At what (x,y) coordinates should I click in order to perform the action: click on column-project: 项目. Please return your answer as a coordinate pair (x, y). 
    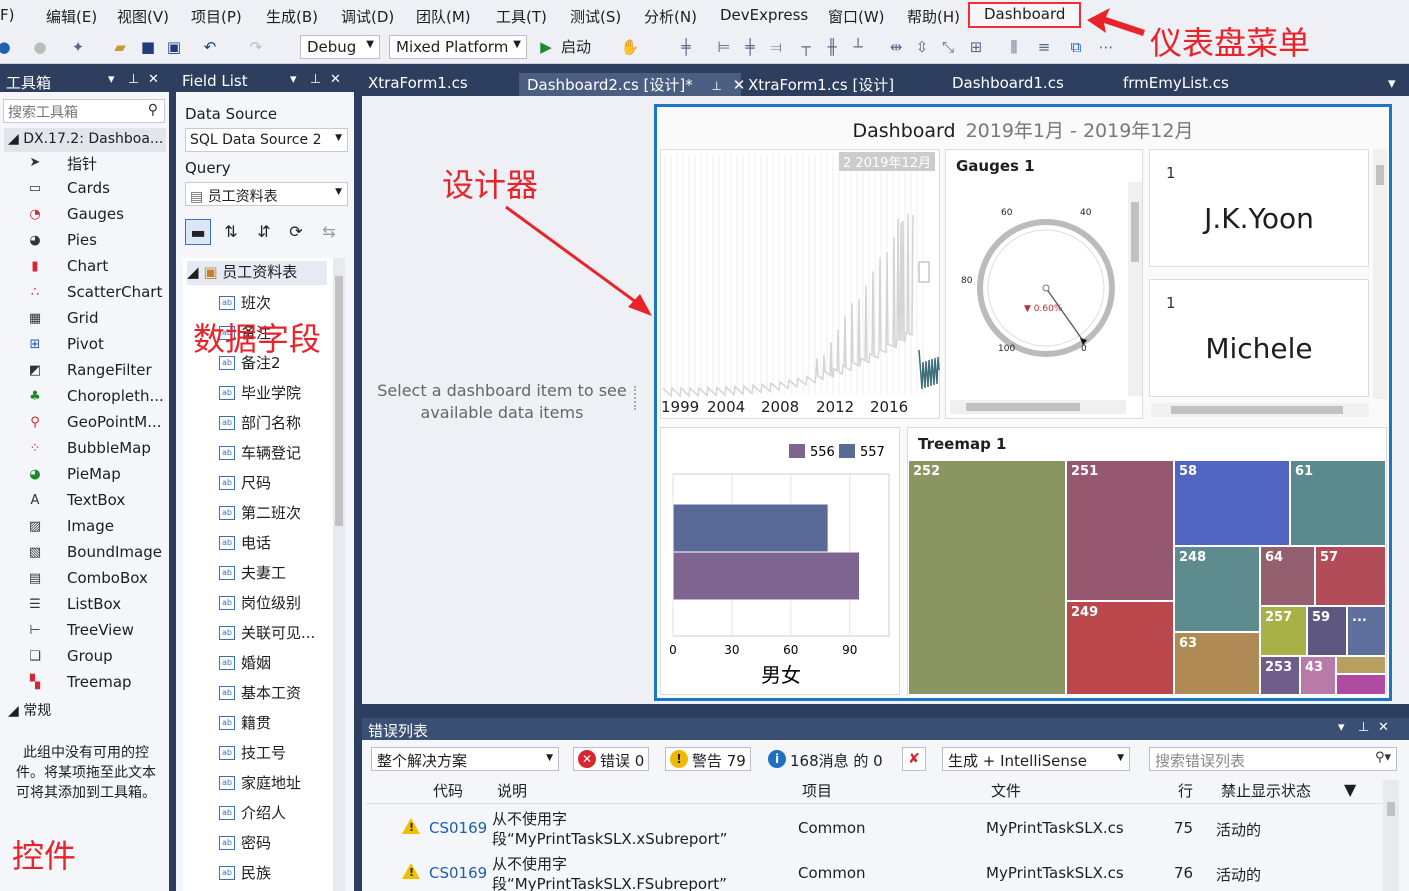
    Looking at the image, I should click on (817, 792).